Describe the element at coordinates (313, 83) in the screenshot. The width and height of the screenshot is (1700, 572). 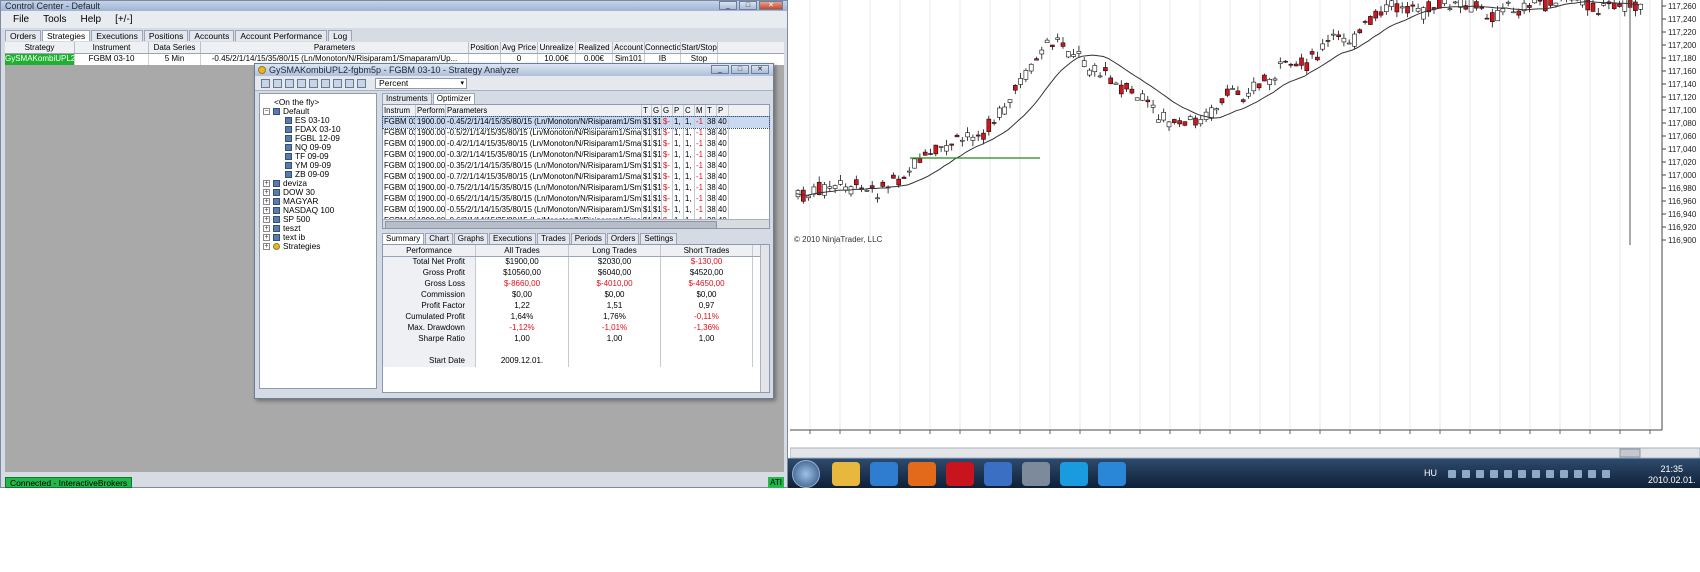
I see `grid-edit-icon` at that location.